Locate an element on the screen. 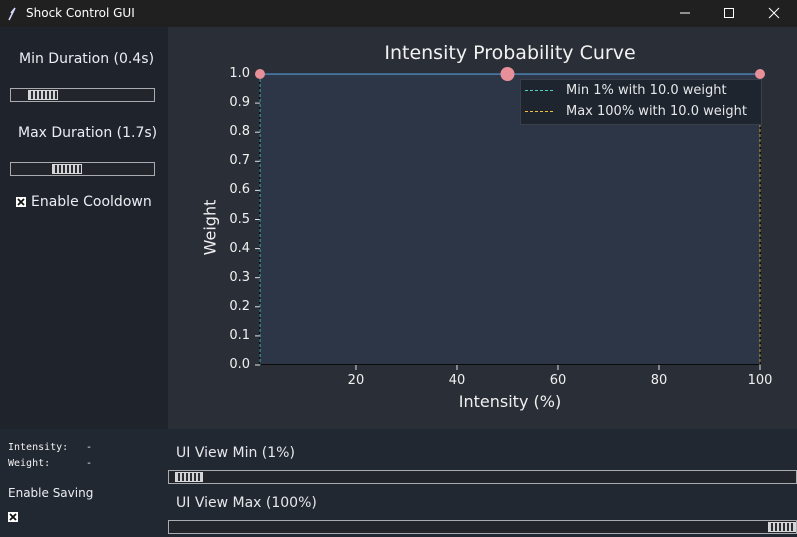  legend-entry-min: Min 1% with 10.0 weight is located at coordinates (626, 90).